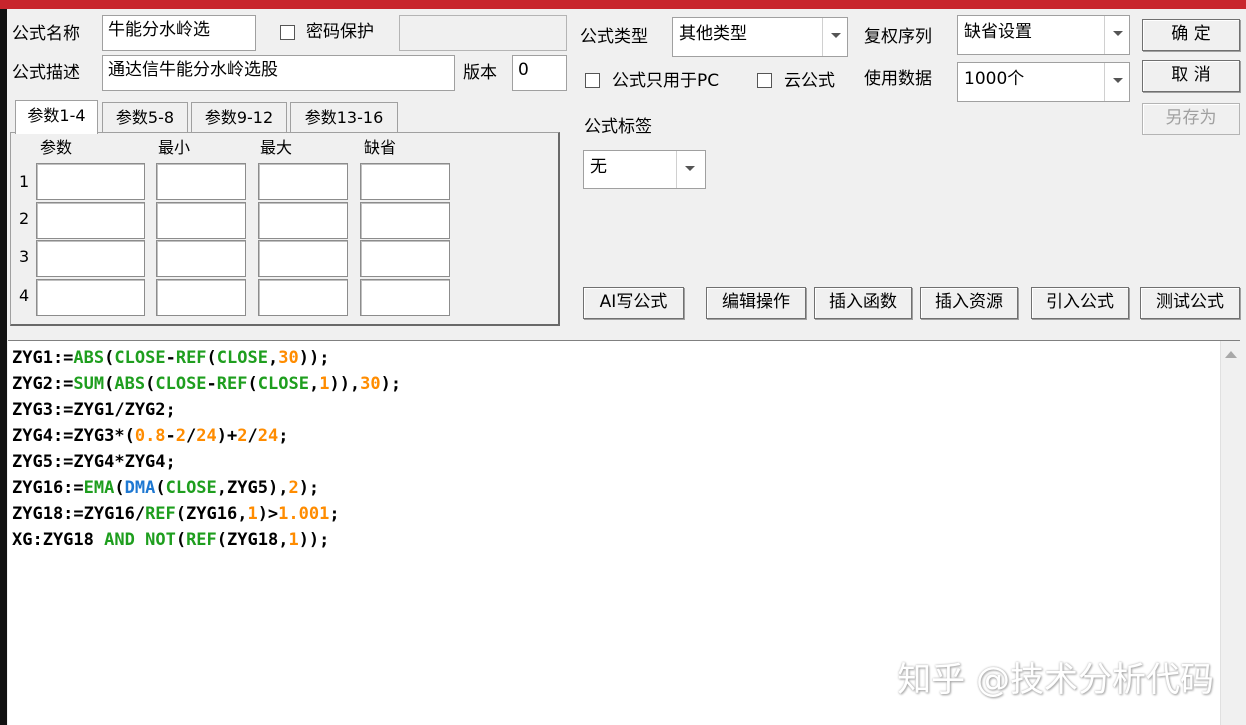  I want to click on tab-params-5-8: 参数5-8, so click(145, 117).